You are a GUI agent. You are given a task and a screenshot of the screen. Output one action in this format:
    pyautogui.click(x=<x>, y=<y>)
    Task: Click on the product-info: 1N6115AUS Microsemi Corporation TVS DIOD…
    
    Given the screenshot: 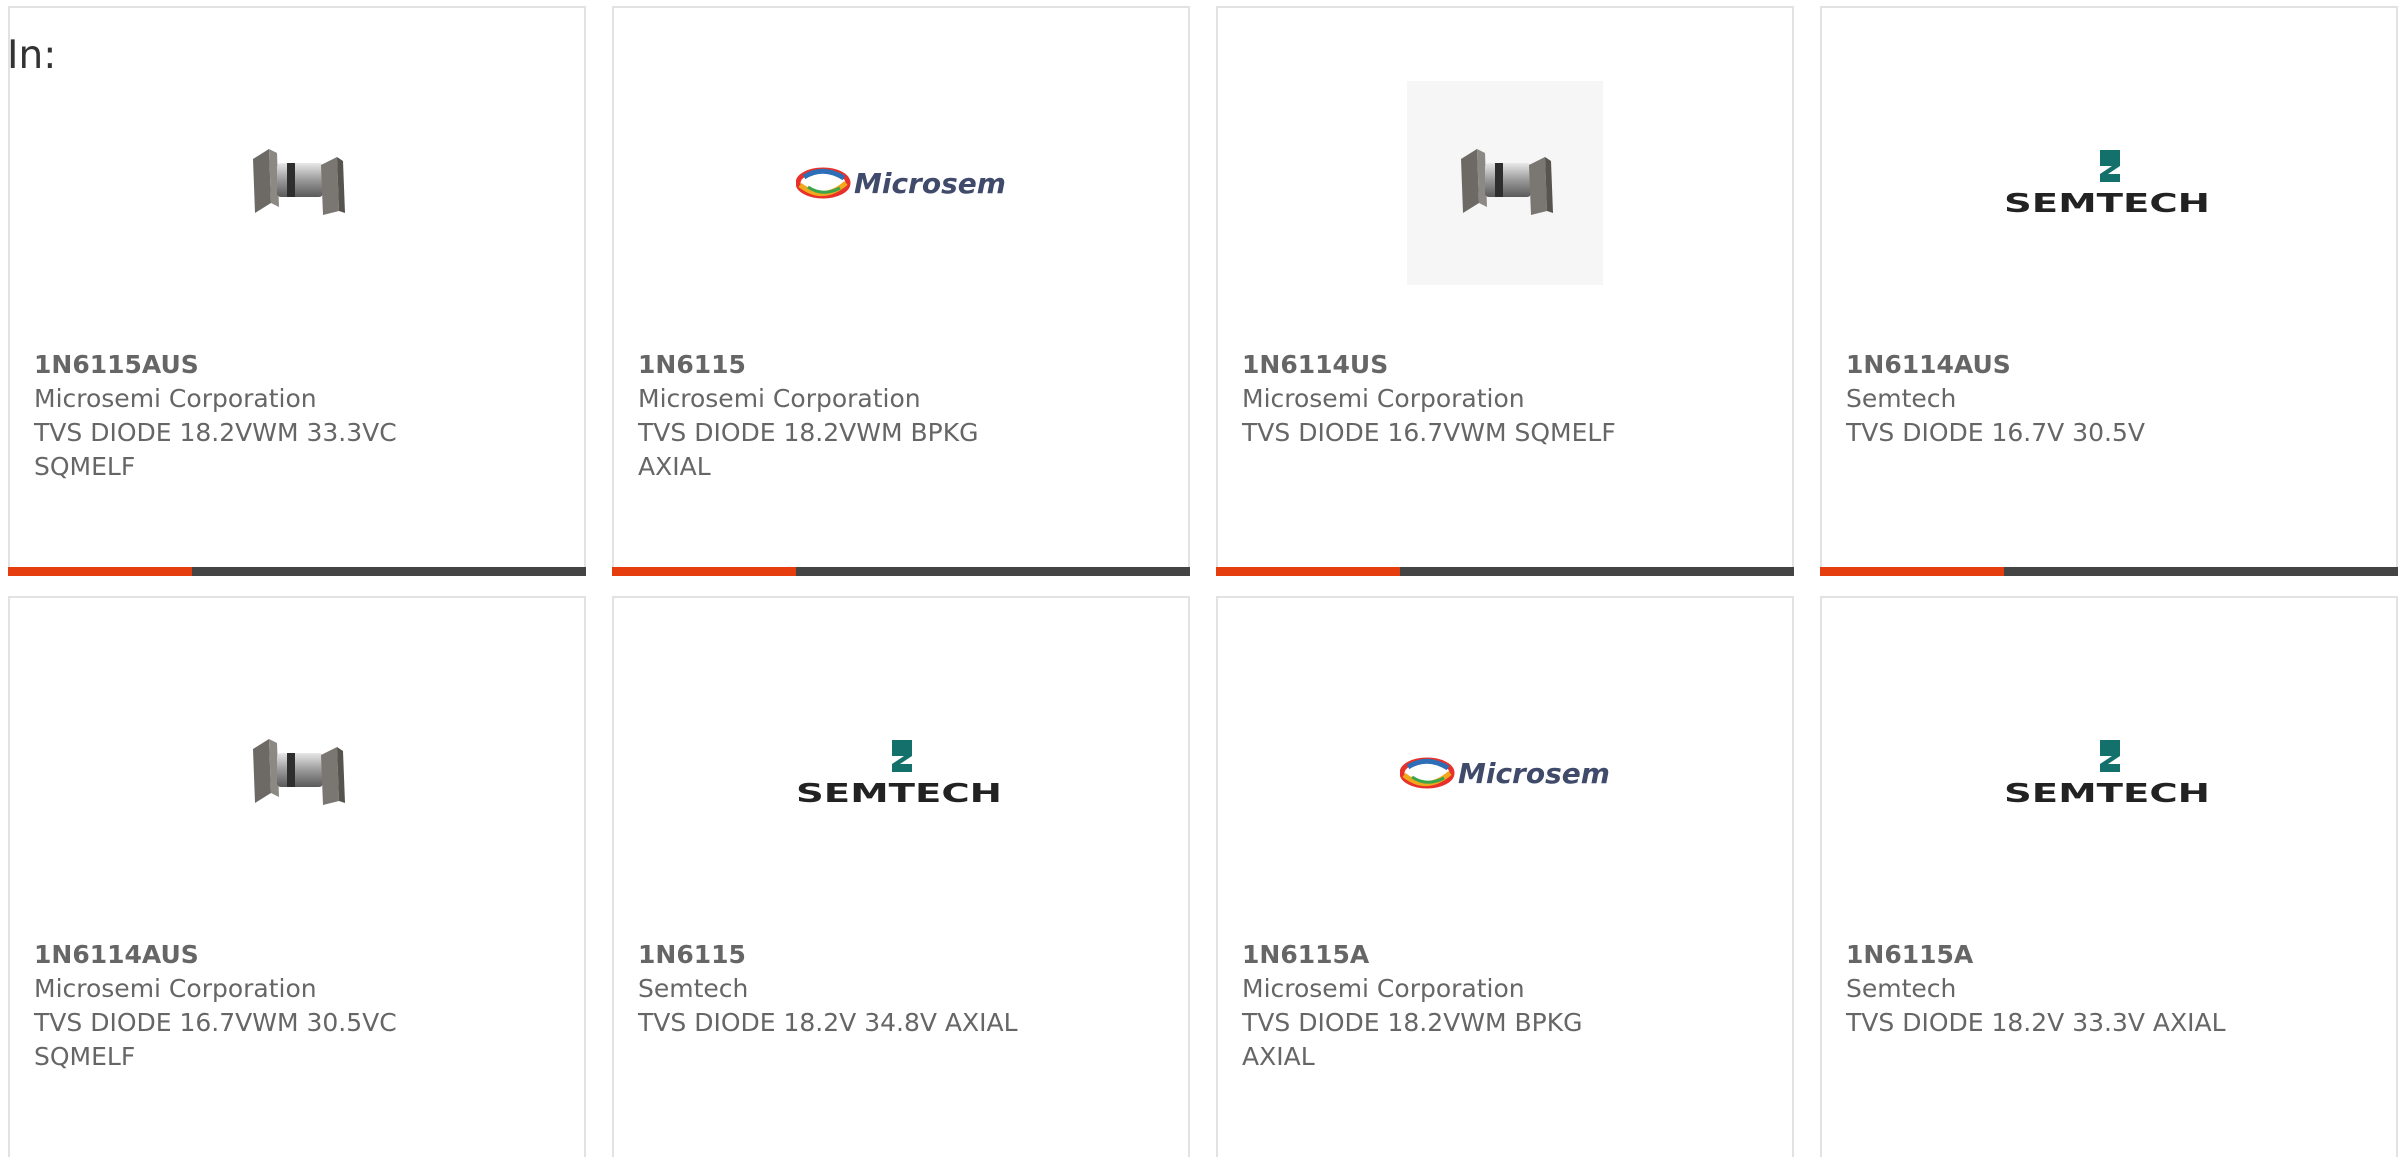 What is the action you would take?
    pyautogui.click(x=234, y=416)
    